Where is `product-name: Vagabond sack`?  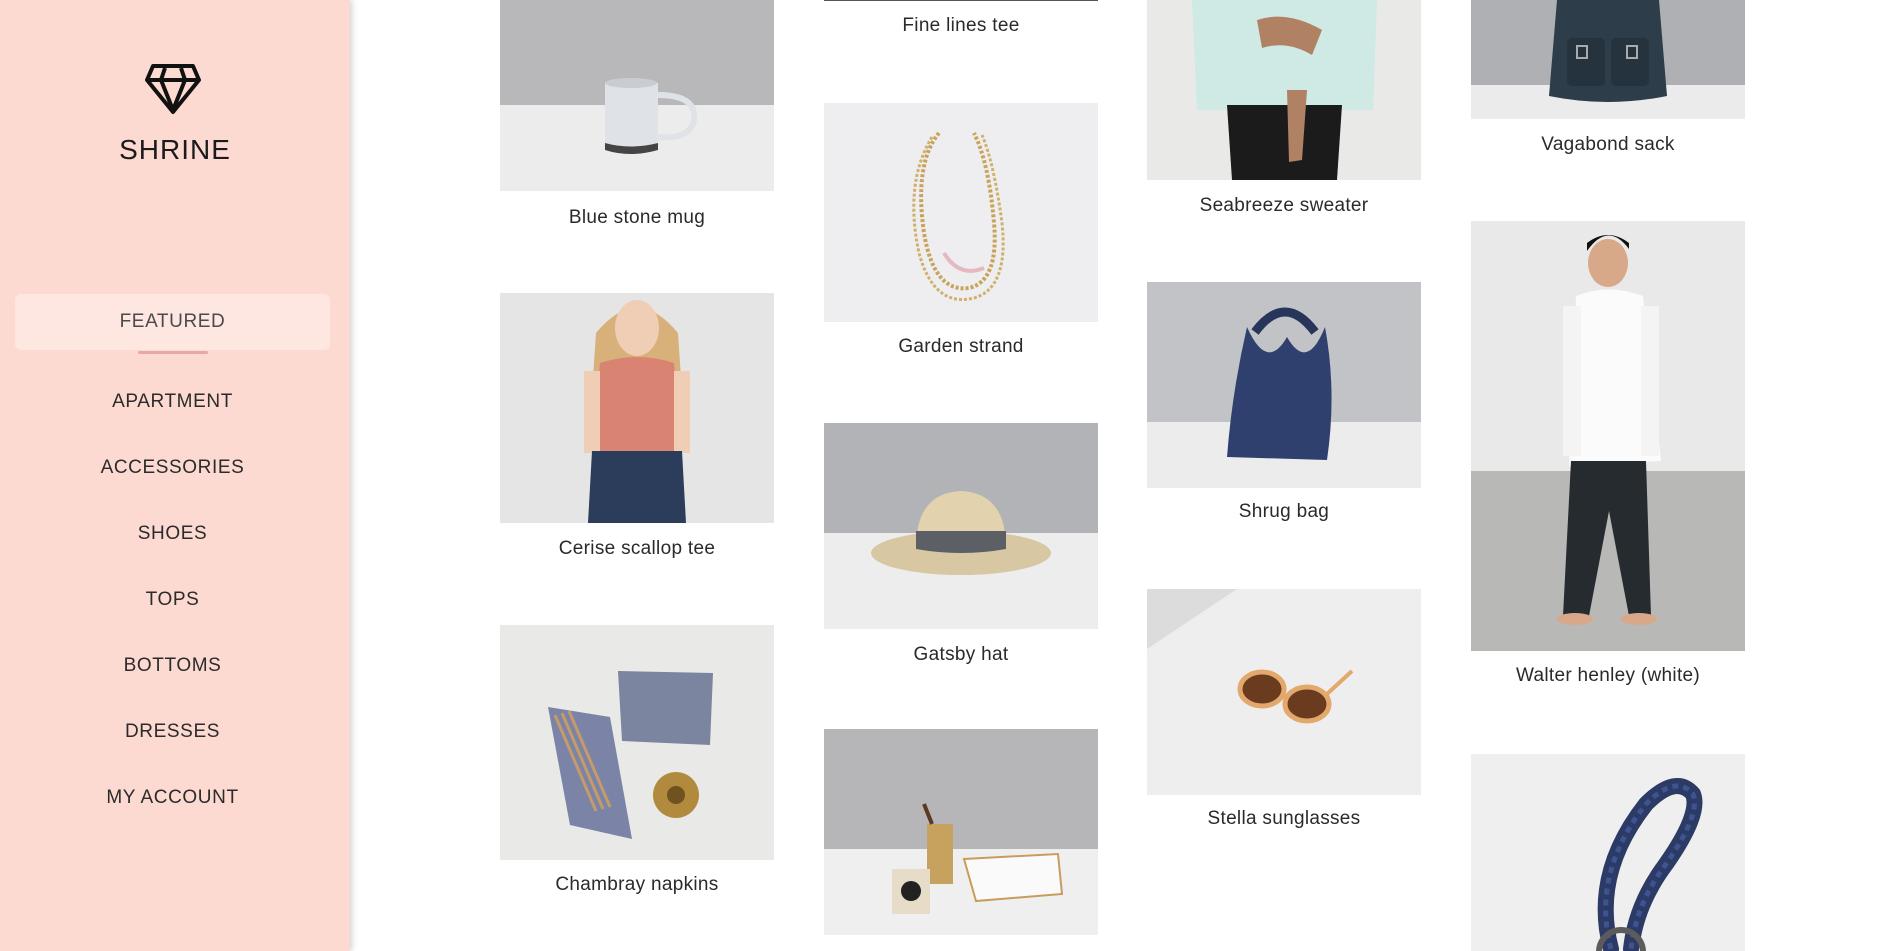
product-name: Vagabond sack is located at coordinates (1608, 144).